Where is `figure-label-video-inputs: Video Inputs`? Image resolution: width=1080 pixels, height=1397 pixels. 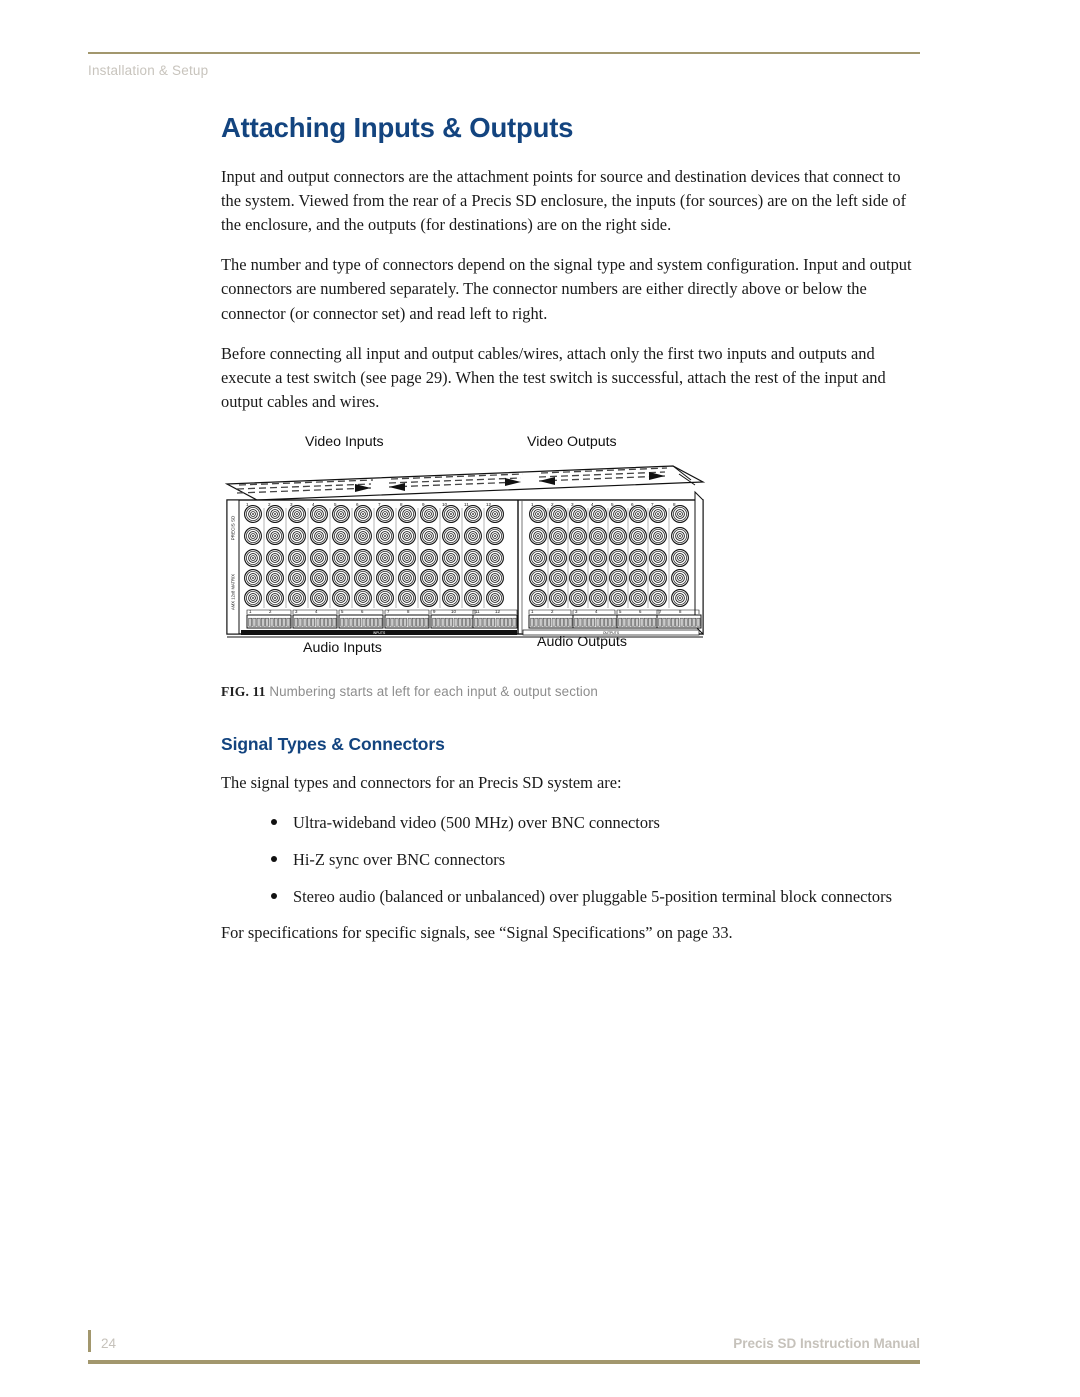
figure-label-video-inputs: Video Inputs is located at coordinates (344, 441).